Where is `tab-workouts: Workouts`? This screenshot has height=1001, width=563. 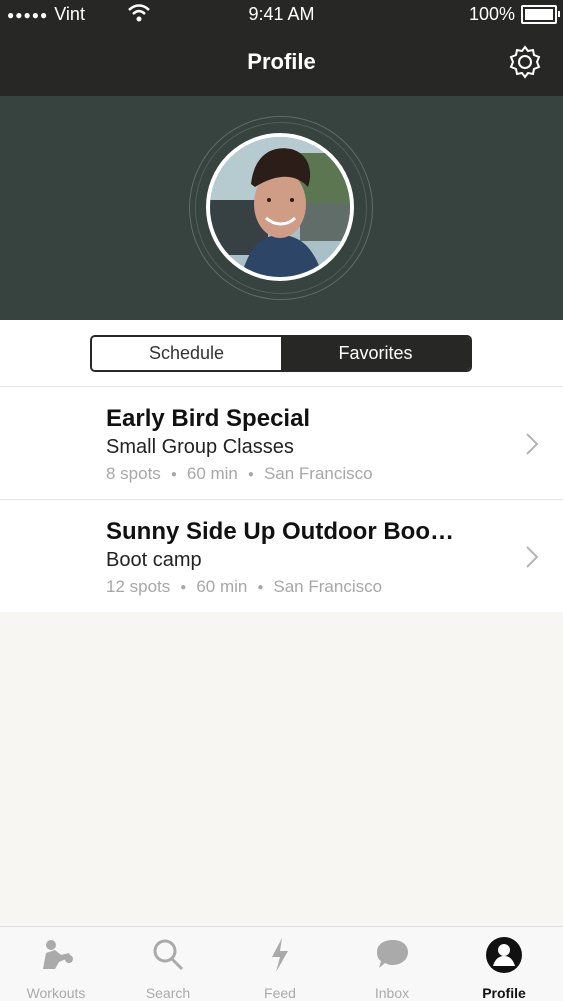
tab-workouts: Workouts is located at coordinates (56, 968).